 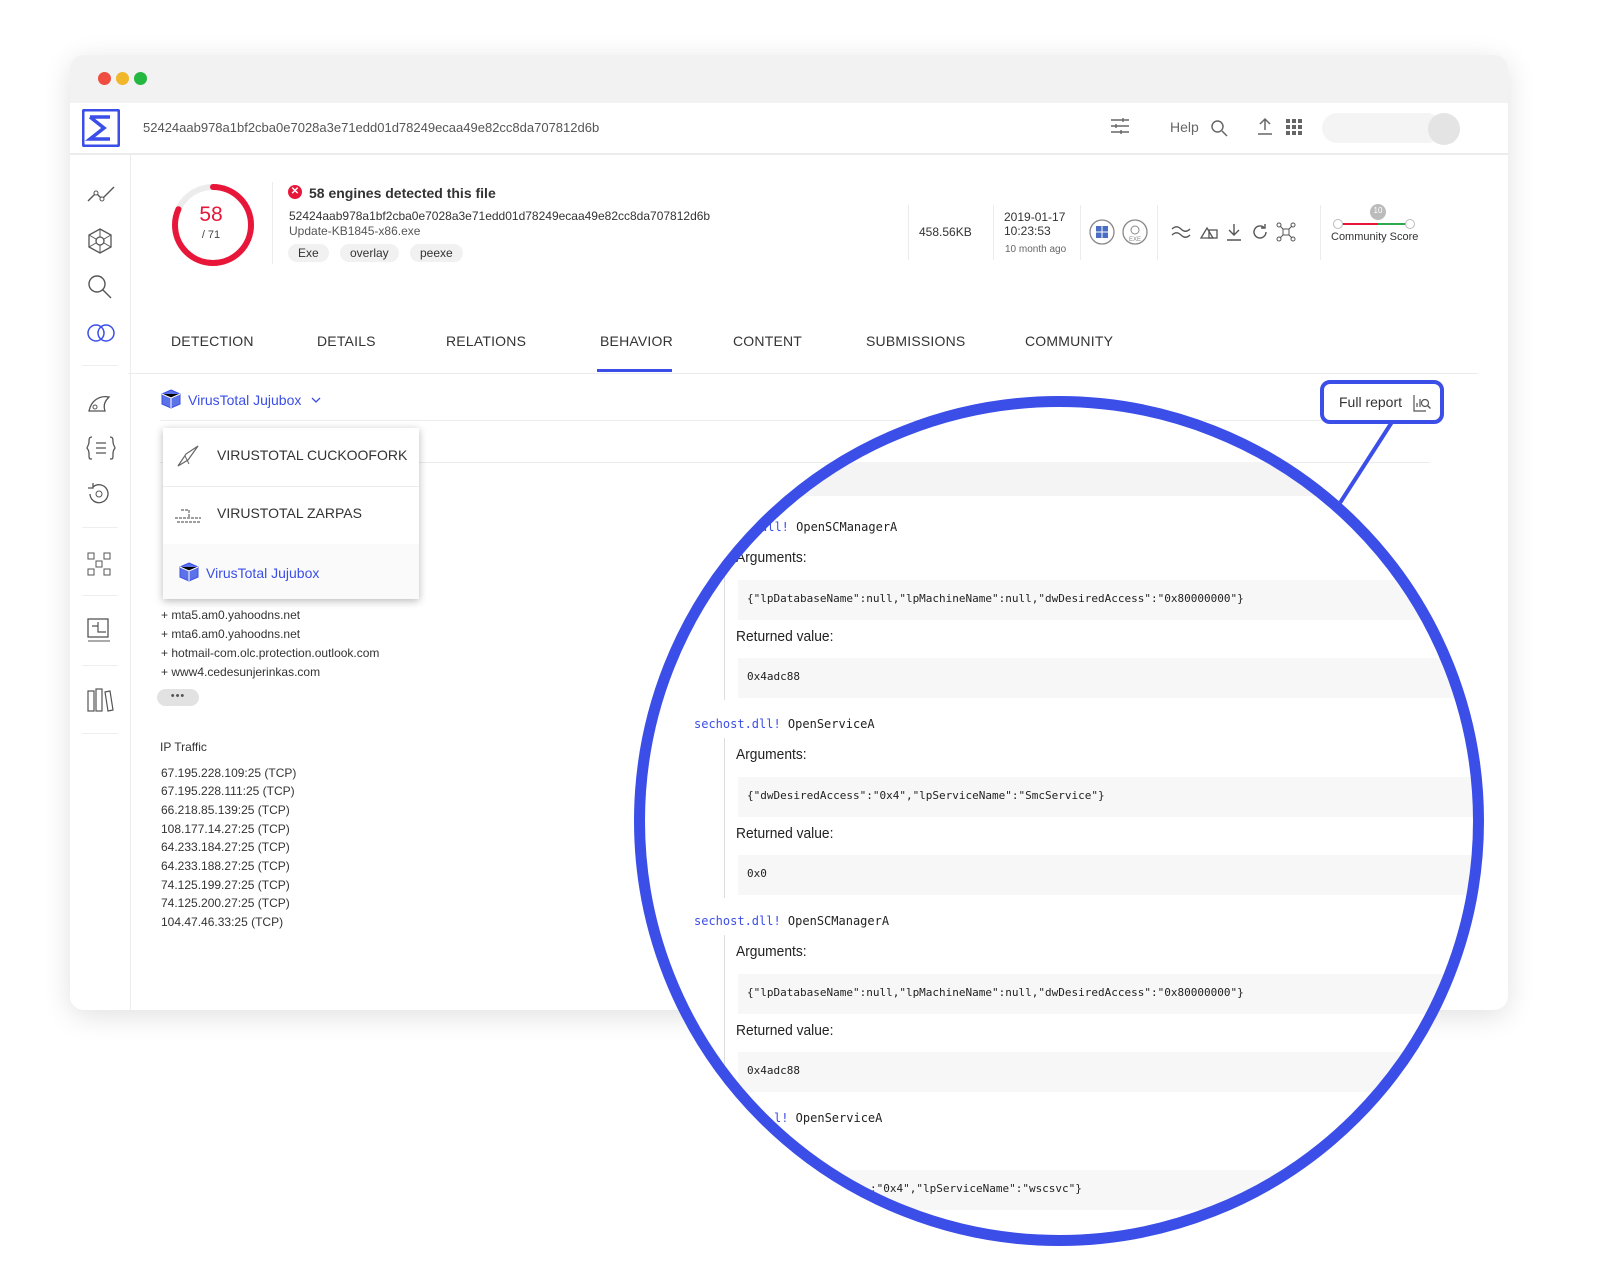 What do you see at coordinates (346, 341) in the screenshot?
I see `tab-details: DETAILS` at bounding box center [346, 341].